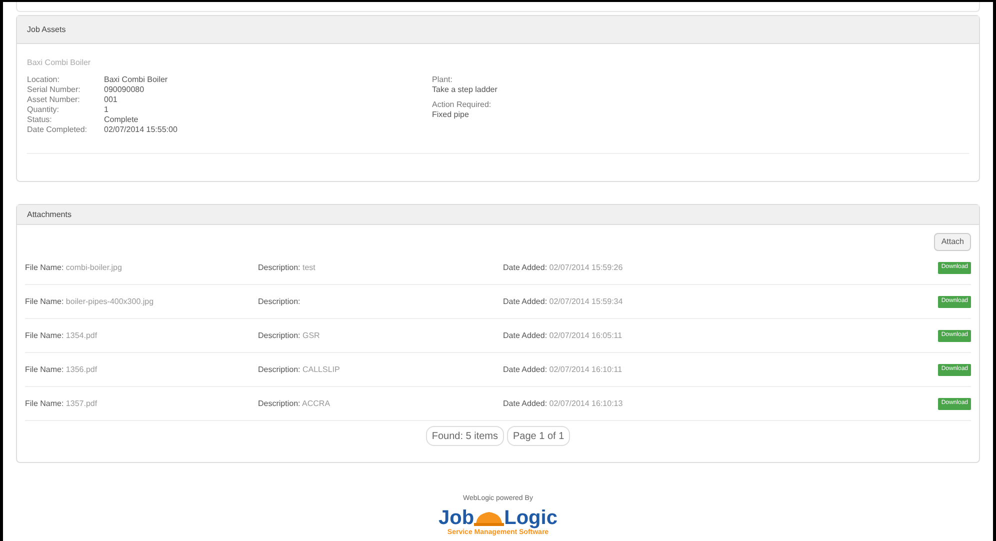  Describe the element at coordinates (563, 403) in the screenshot. I see `attachment-field: Date Added: 02/07/2014 16:10:13` at that location.